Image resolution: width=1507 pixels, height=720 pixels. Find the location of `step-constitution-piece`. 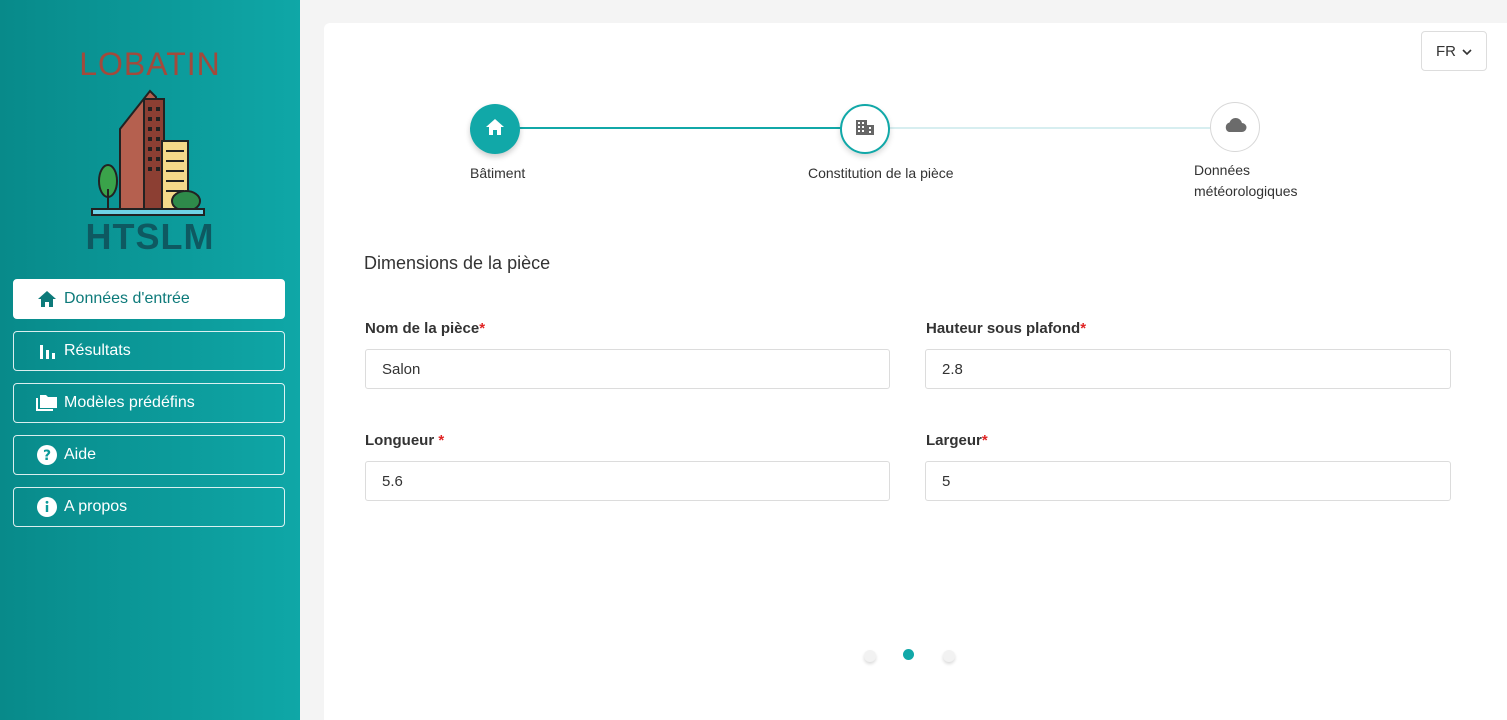

step-constitution-piece is located at coordinates (865, 129).